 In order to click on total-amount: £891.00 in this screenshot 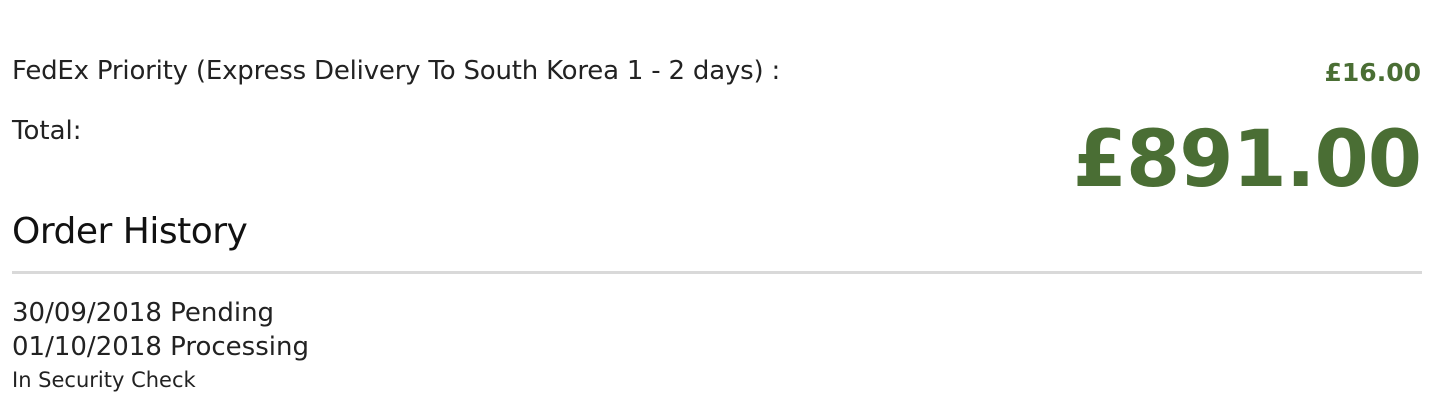, I will do `click(1247, 160)`.